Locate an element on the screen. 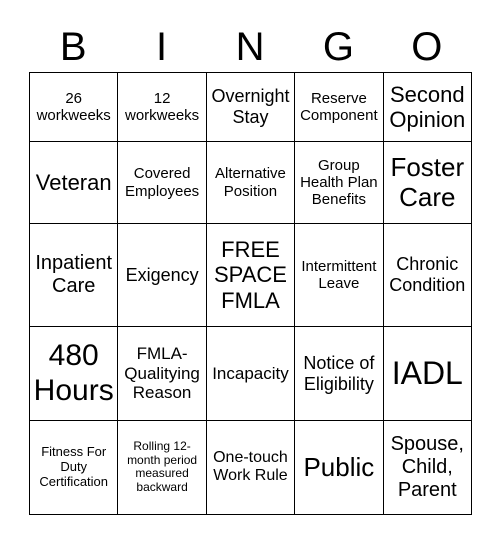 This screenshot has width=500, height=544. bingo-cell: Overnight Stay is located at coordinates (250, 107).